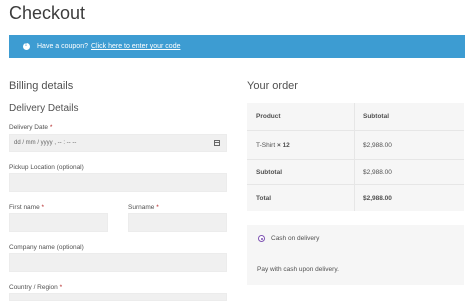 This screenshot has height=301, width=474. Describe the element at coordinates (217, 143) in the screenshot. I see `calendar-icon` at that location.